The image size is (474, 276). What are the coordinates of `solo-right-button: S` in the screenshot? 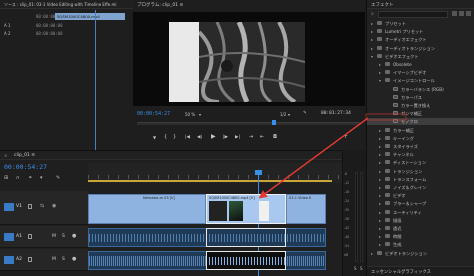 It's located at (361, 268).